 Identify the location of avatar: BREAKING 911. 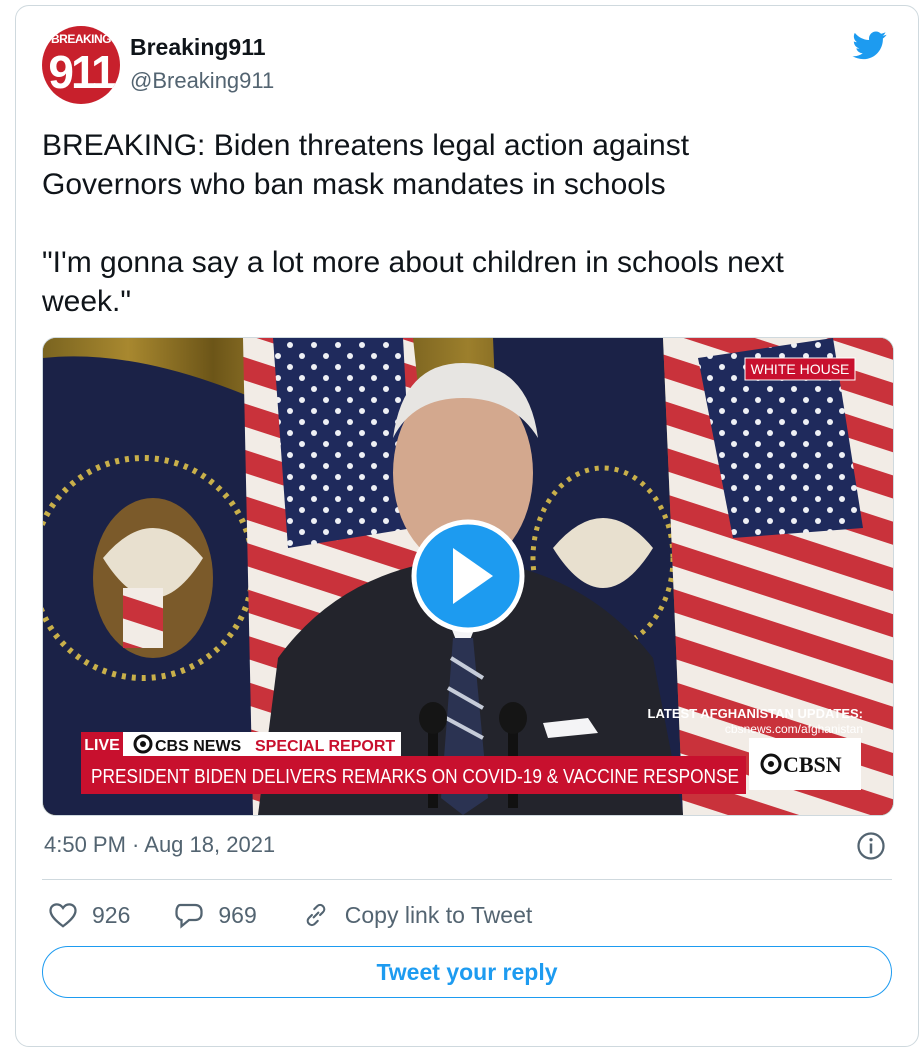
(81, 65).